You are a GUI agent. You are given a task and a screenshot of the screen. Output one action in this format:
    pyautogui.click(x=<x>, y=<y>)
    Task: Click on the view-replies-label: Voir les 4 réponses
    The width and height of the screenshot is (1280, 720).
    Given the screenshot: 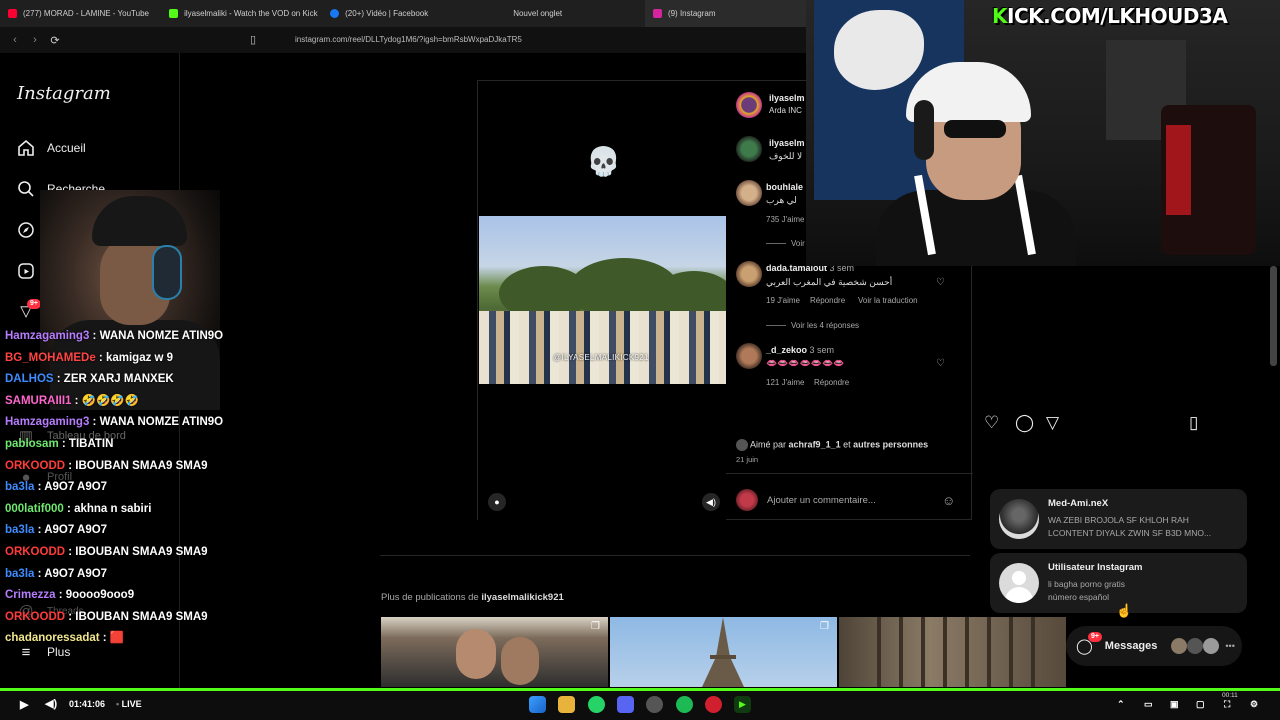 What is the action you would take?
    pyautogui.click(x=825, y=325)
    